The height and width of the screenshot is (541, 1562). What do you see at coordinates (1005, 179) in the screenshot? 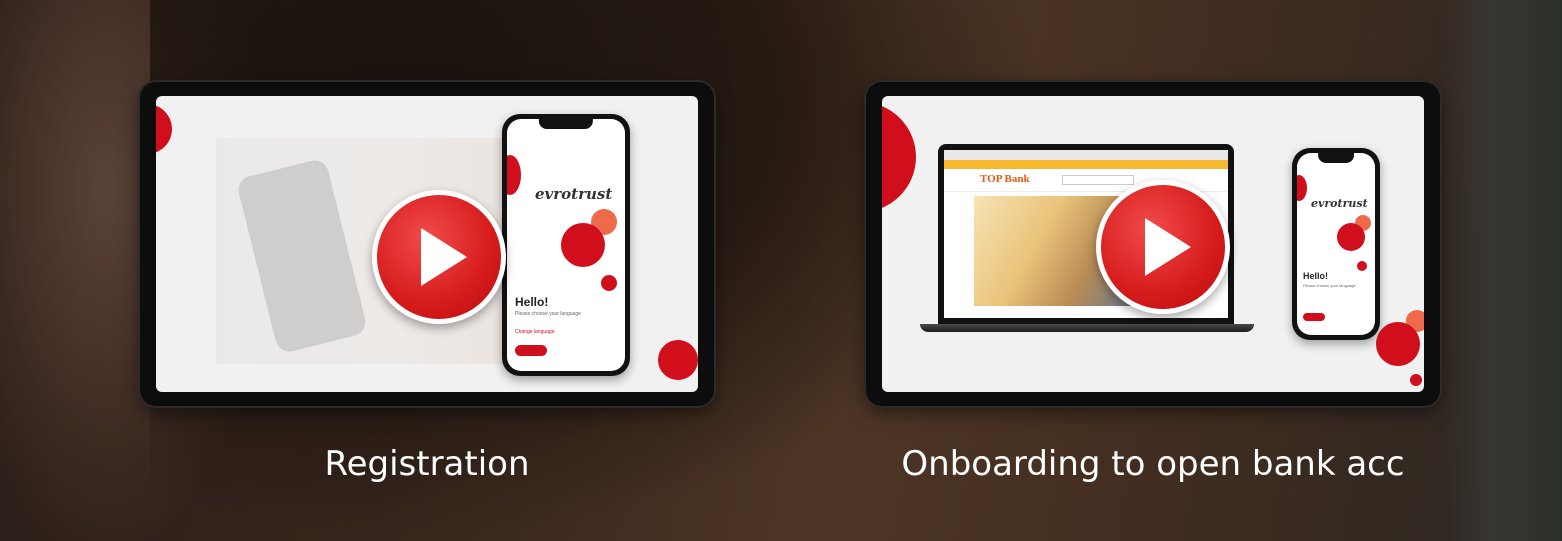
I see `bank-logo: TOP Bank` at bounding box center [1005, 179].